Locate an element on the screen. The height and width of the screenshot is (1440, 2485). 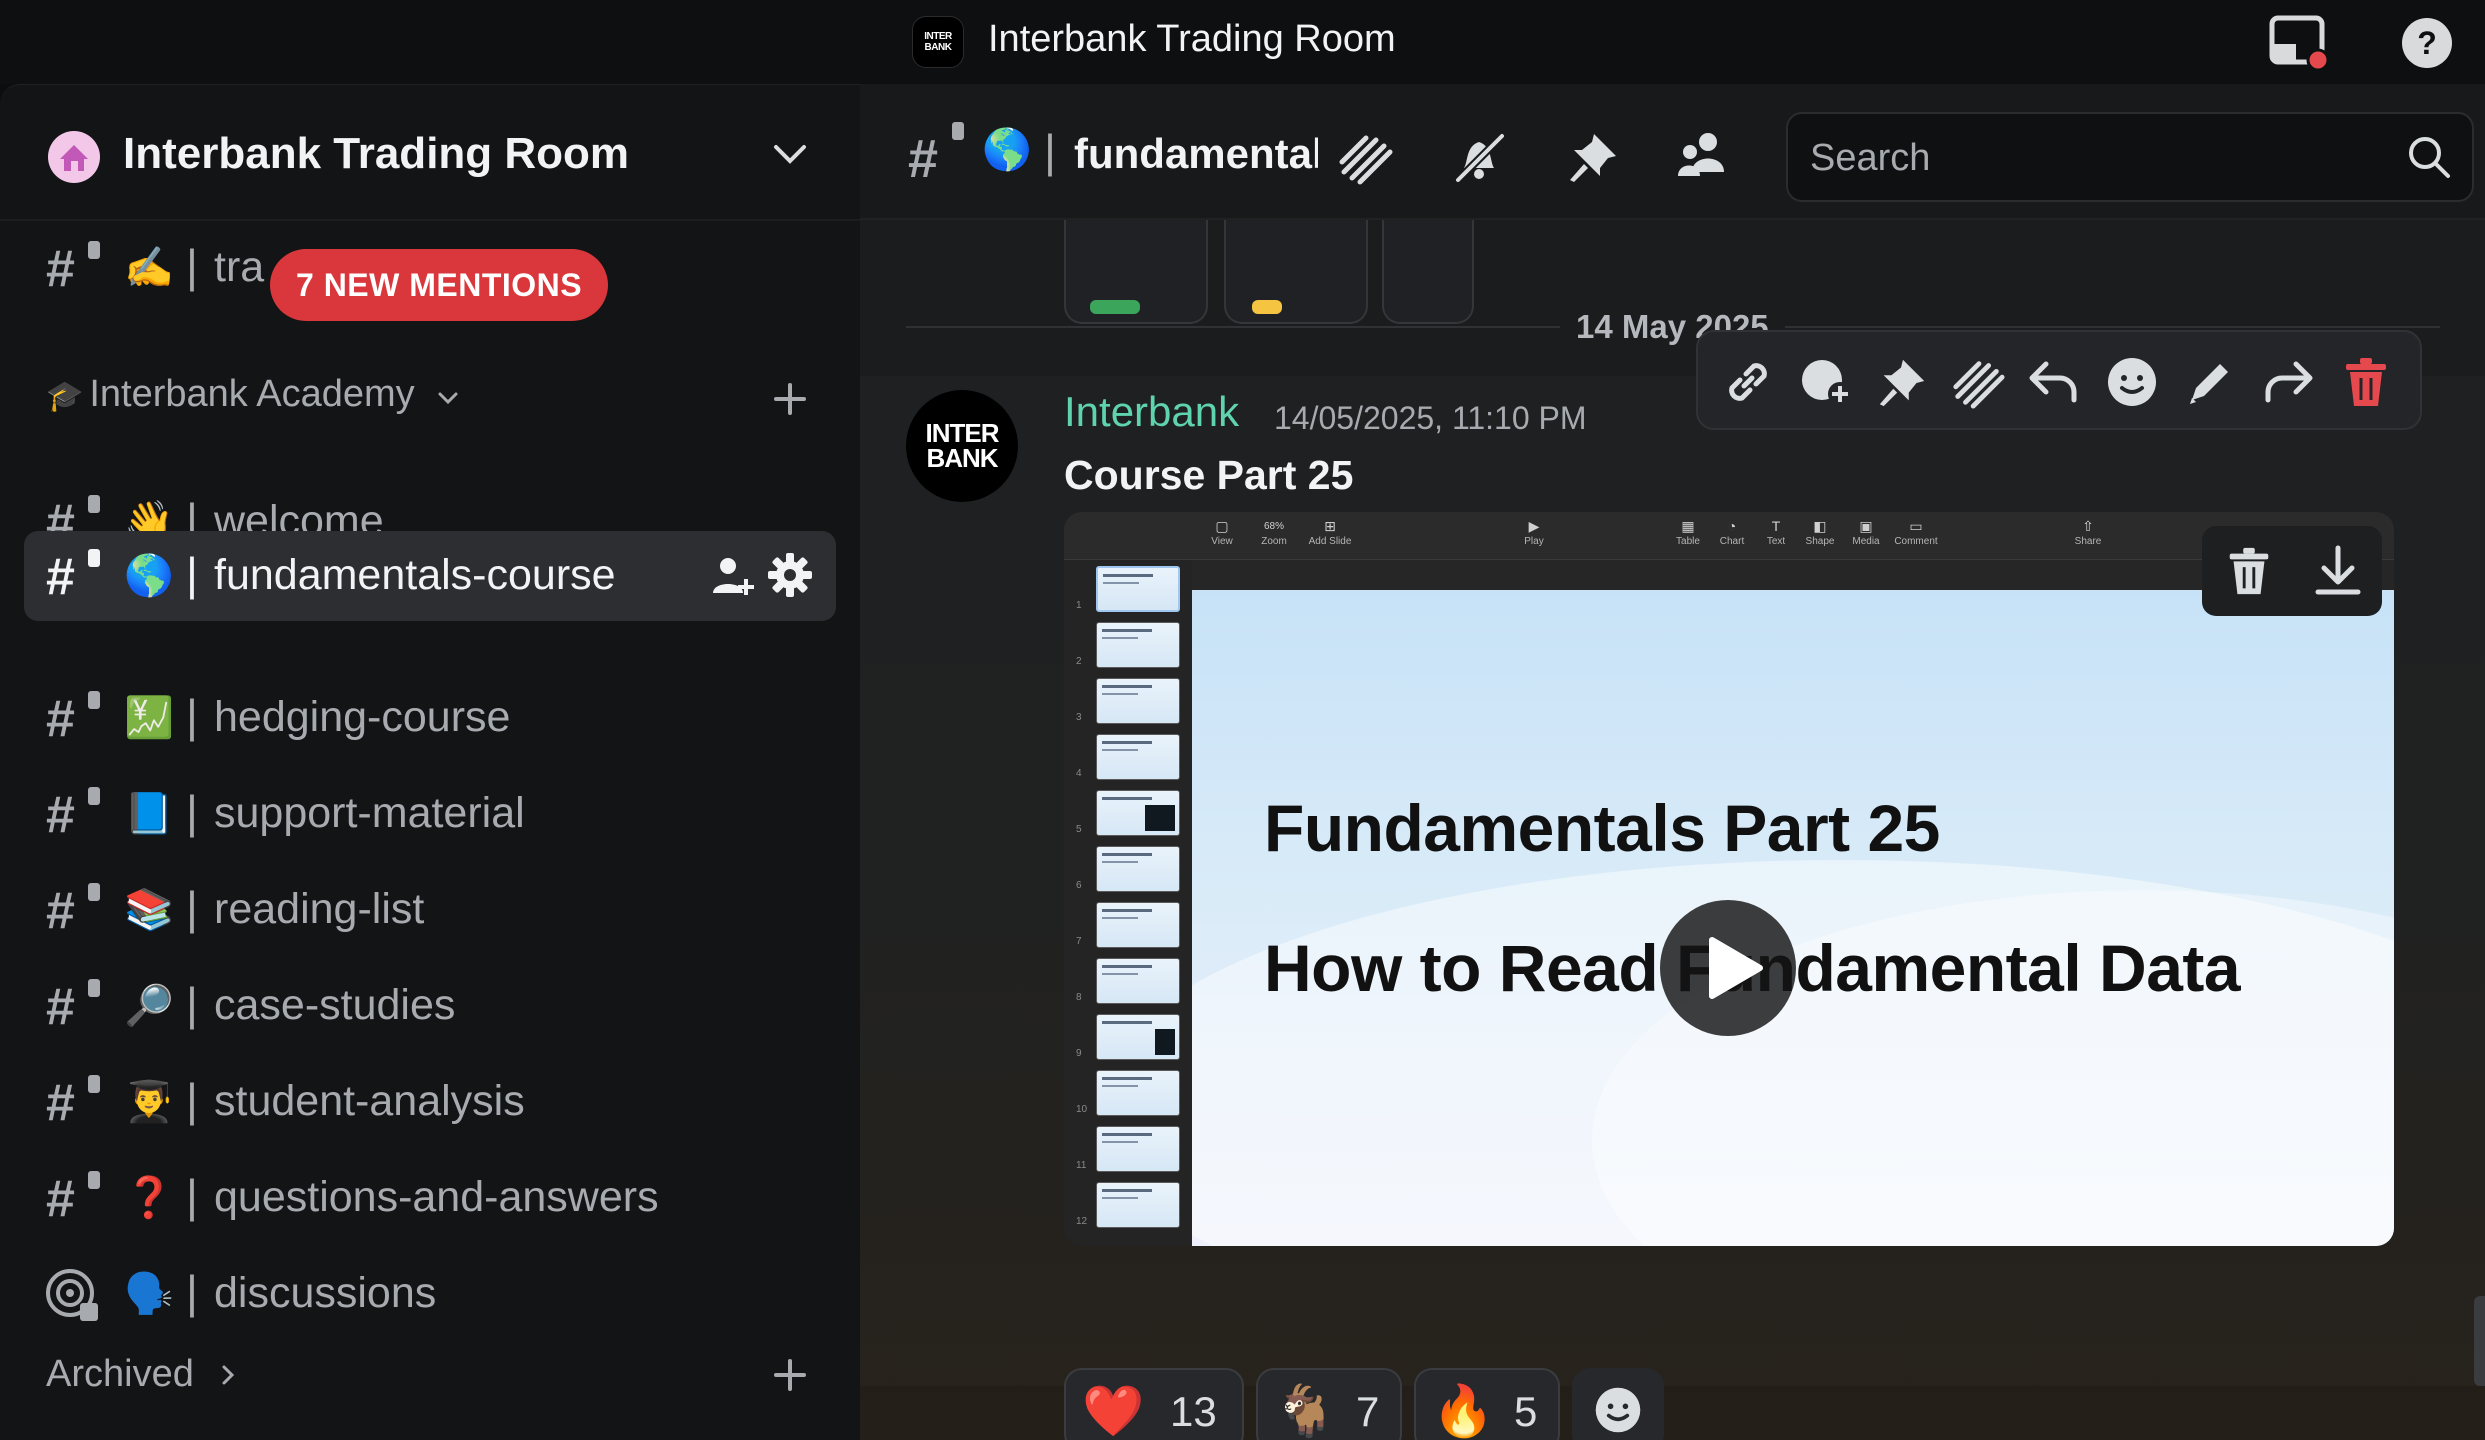
chevron-down-icon is located at coordinates (790, 154).